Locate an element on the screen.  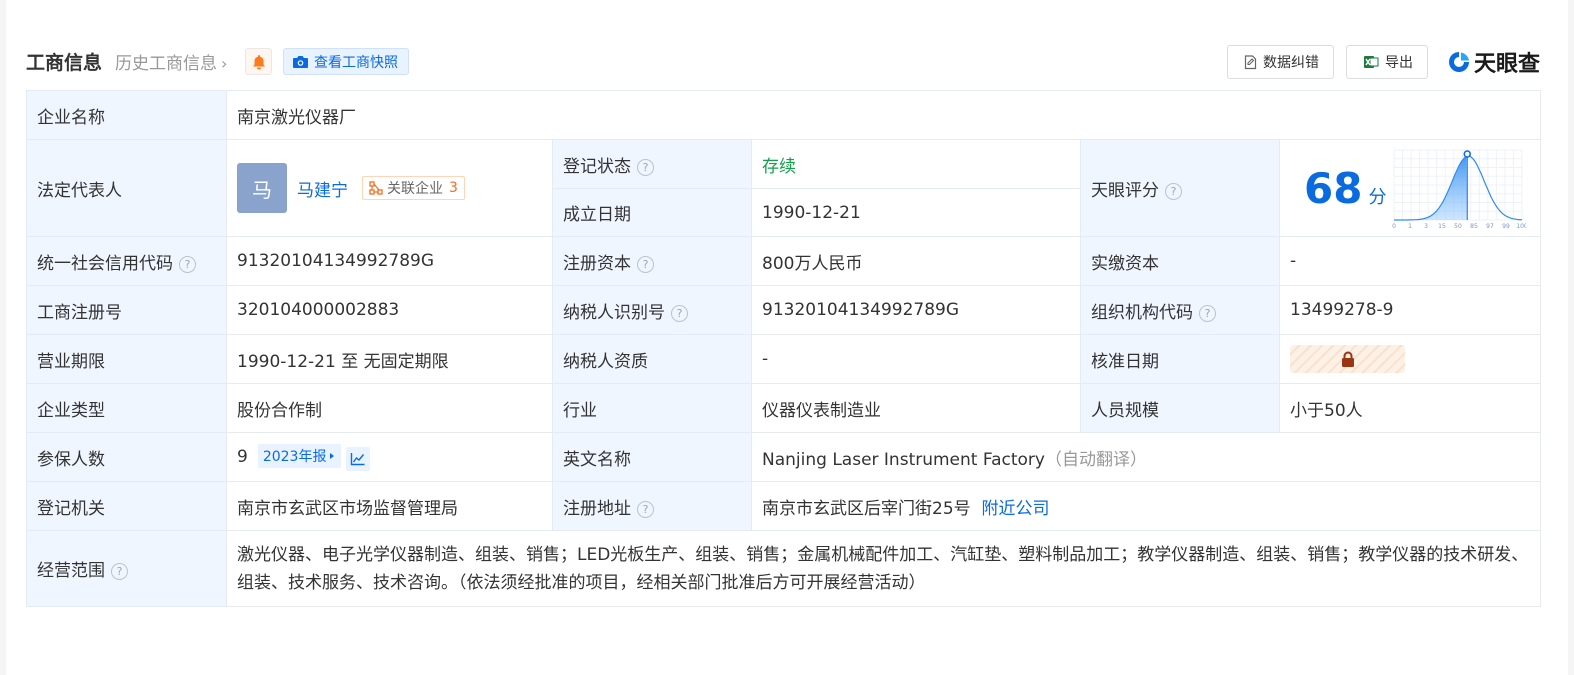
taxpayer-id-value: 91320104134992789G is located at coordinates (916, 310).